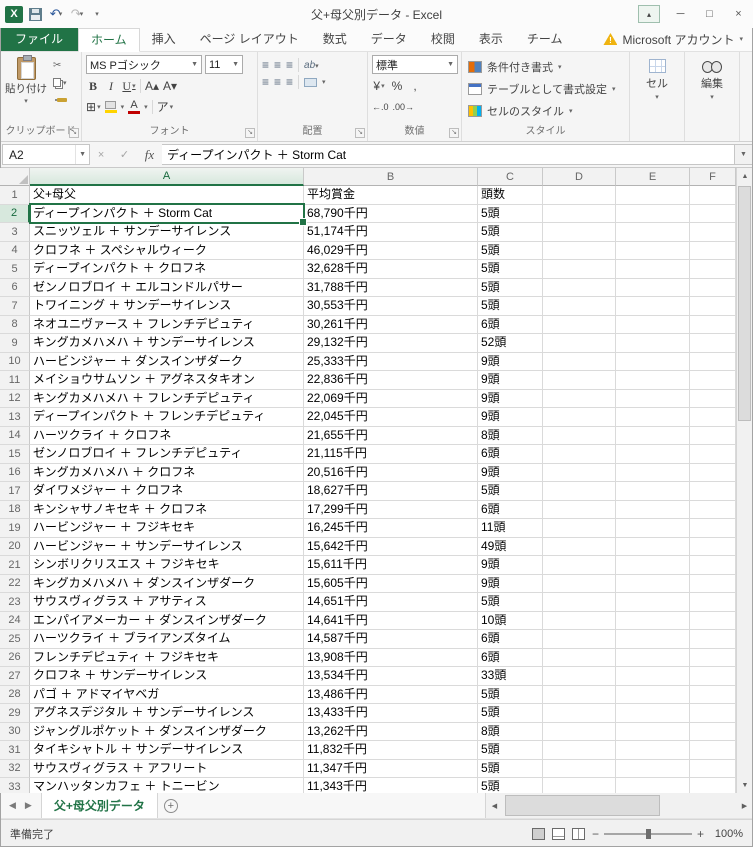 This screenshot has height=847, width=753. I want to click on cell-A10: ハービンジャー ＋ ダンスインザダーク, so click(167, 361).